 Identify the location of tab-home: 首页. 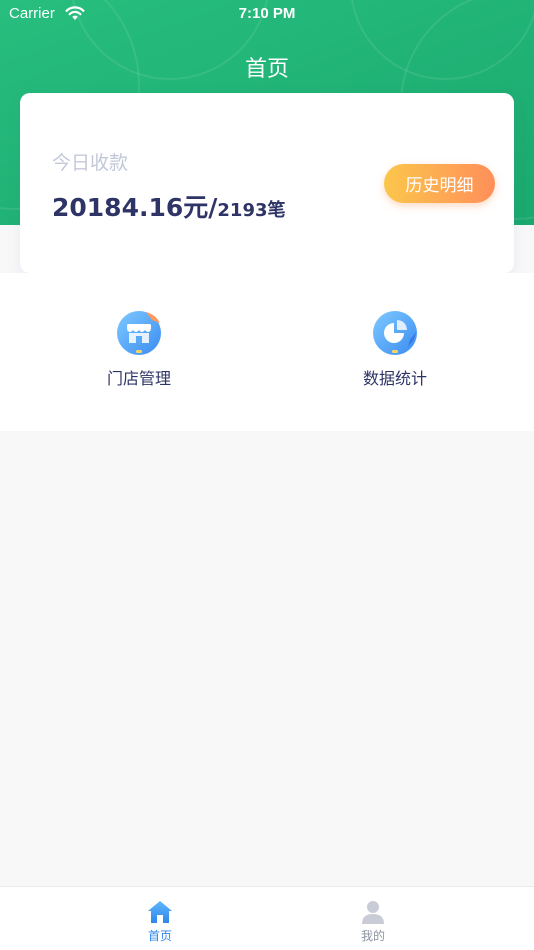
(160, 921).